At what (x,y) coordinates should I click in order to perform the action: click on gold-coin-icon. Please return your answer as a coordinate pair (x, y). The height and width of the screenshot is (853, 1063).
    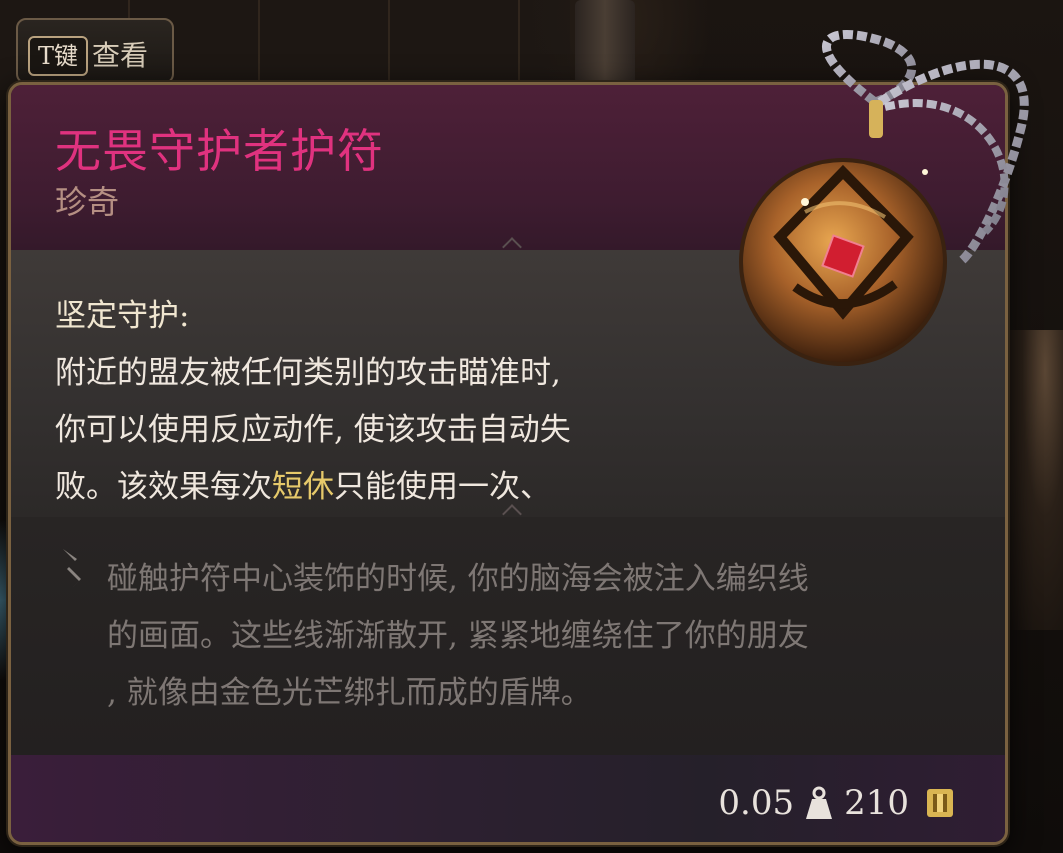
    Looking at the image, I should click on (940, 803).